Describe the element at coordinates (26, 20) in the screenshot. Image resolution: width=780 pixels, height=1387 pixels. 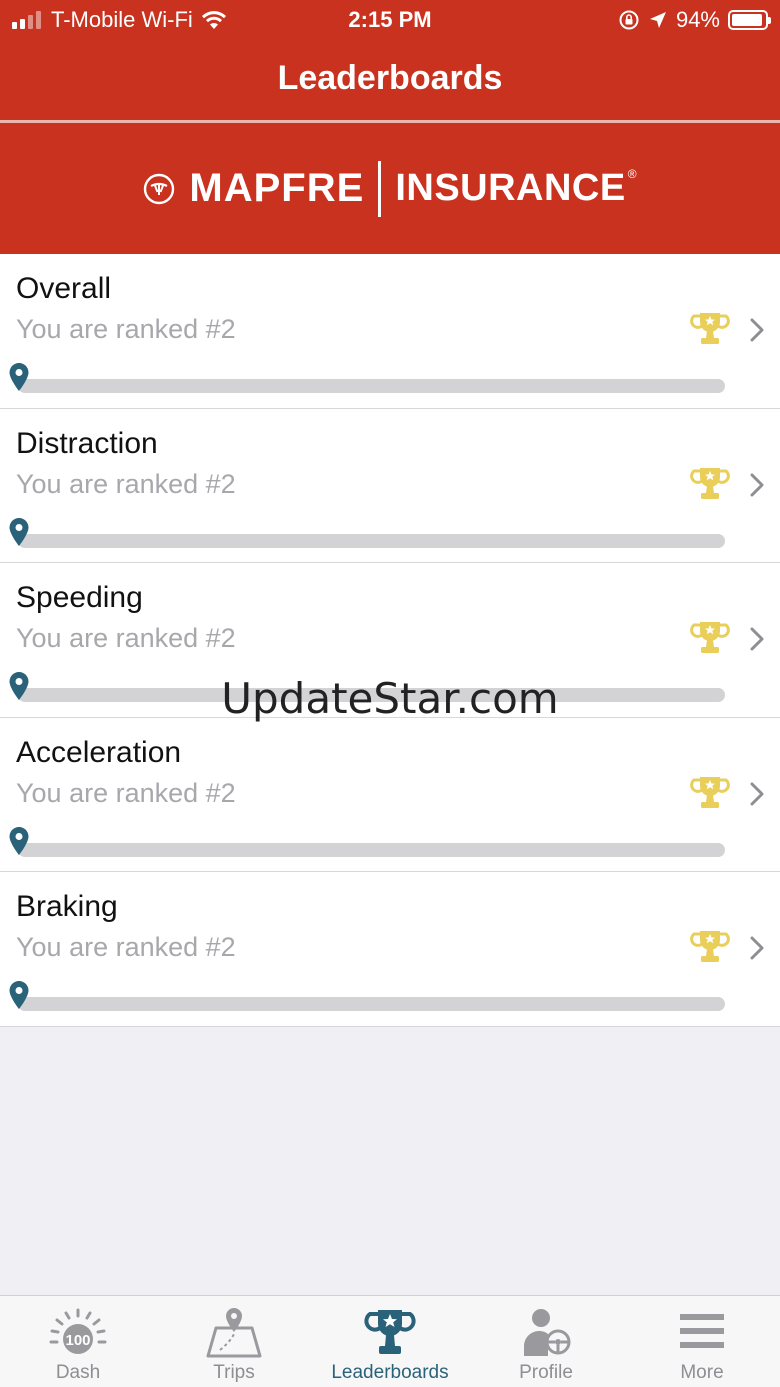
I see `signal-icon` at that location.